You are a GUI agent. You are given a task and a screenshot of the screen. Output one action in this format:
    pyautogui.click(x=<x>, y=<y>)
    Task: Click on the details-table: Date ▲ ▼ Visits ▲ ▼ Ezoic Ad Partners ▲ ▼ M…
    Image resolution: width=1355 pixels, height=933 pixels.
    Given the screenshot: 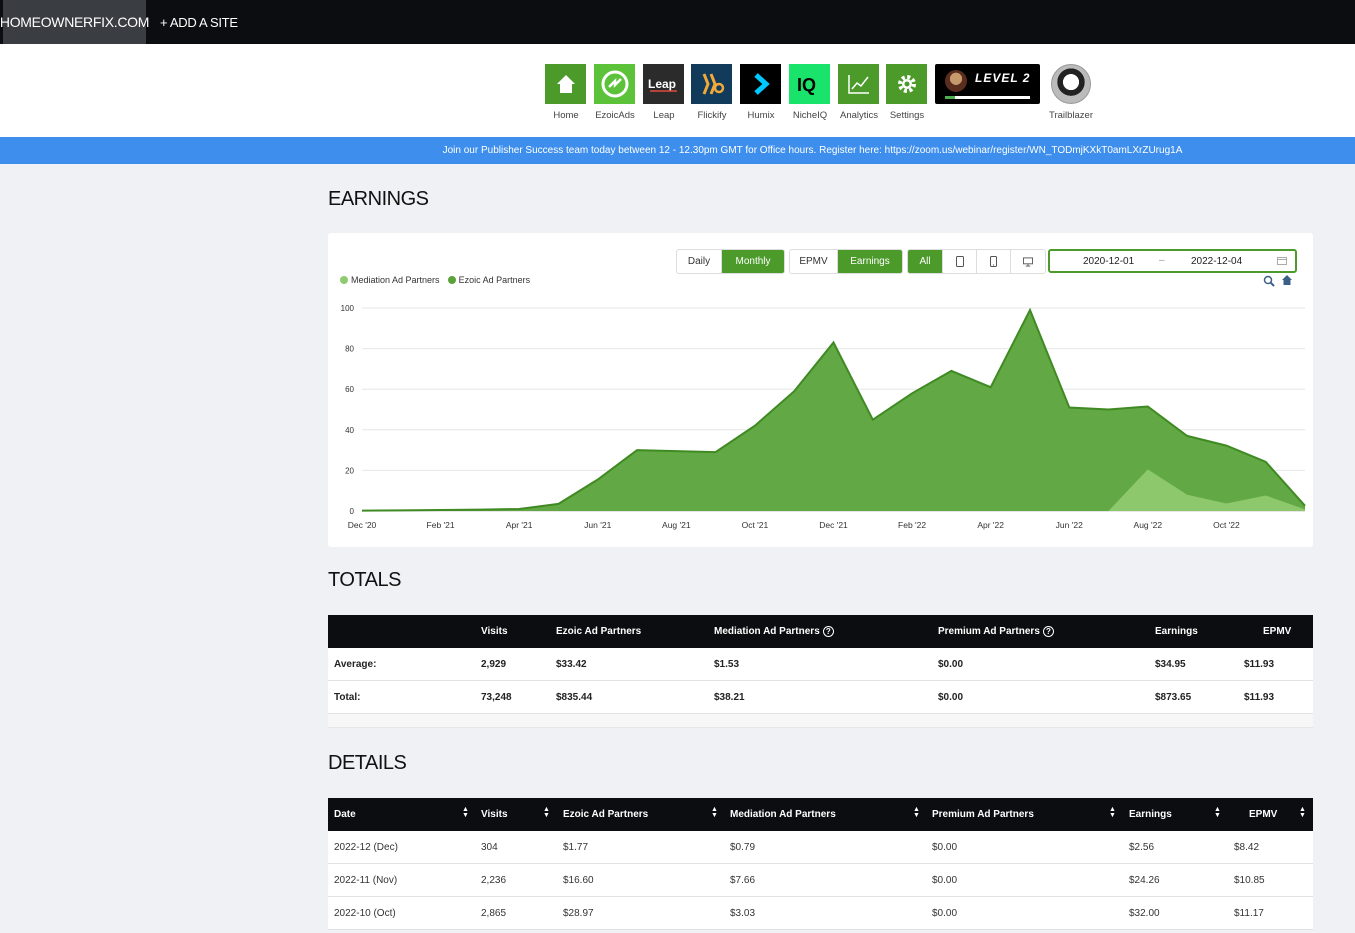 What is the action you would take?
    pyautogui.click(x=820, y=864)
    